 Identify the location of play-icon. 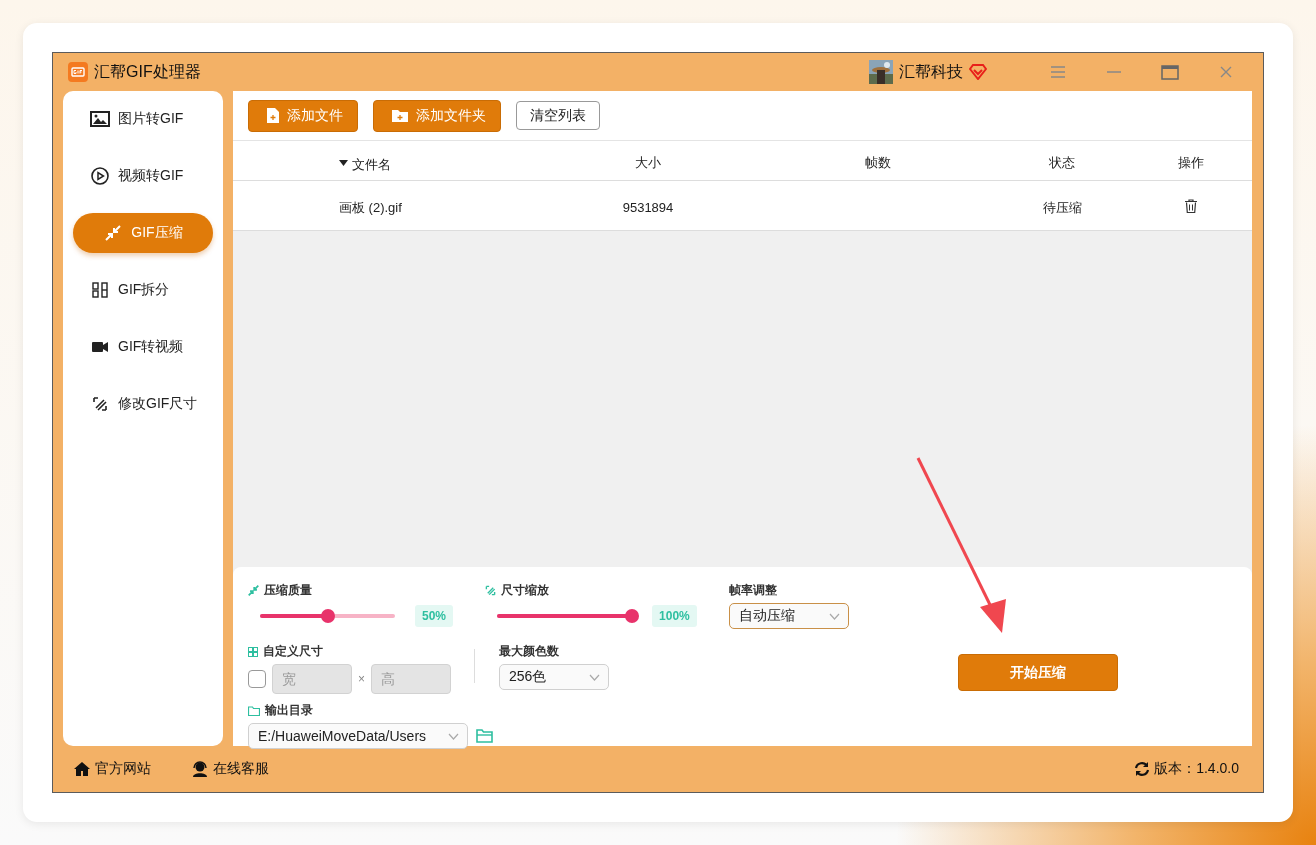
(100, 176).